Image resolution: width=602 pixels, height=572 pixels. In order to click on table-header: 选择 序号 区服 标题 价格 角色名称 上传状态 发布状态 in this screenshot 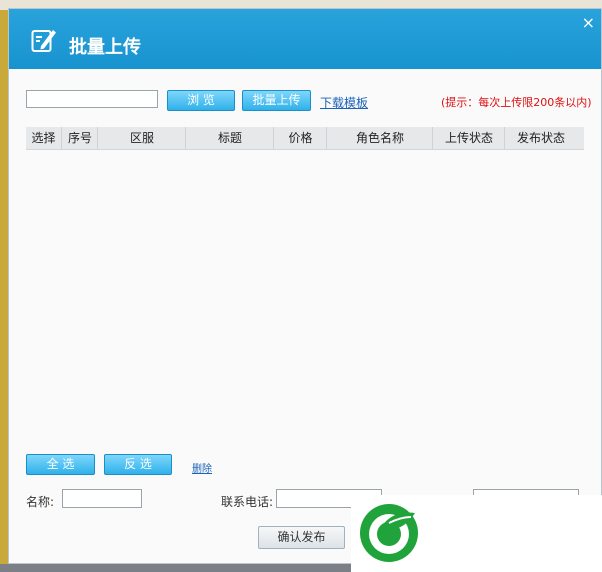, I will do `click(305, 138)`.